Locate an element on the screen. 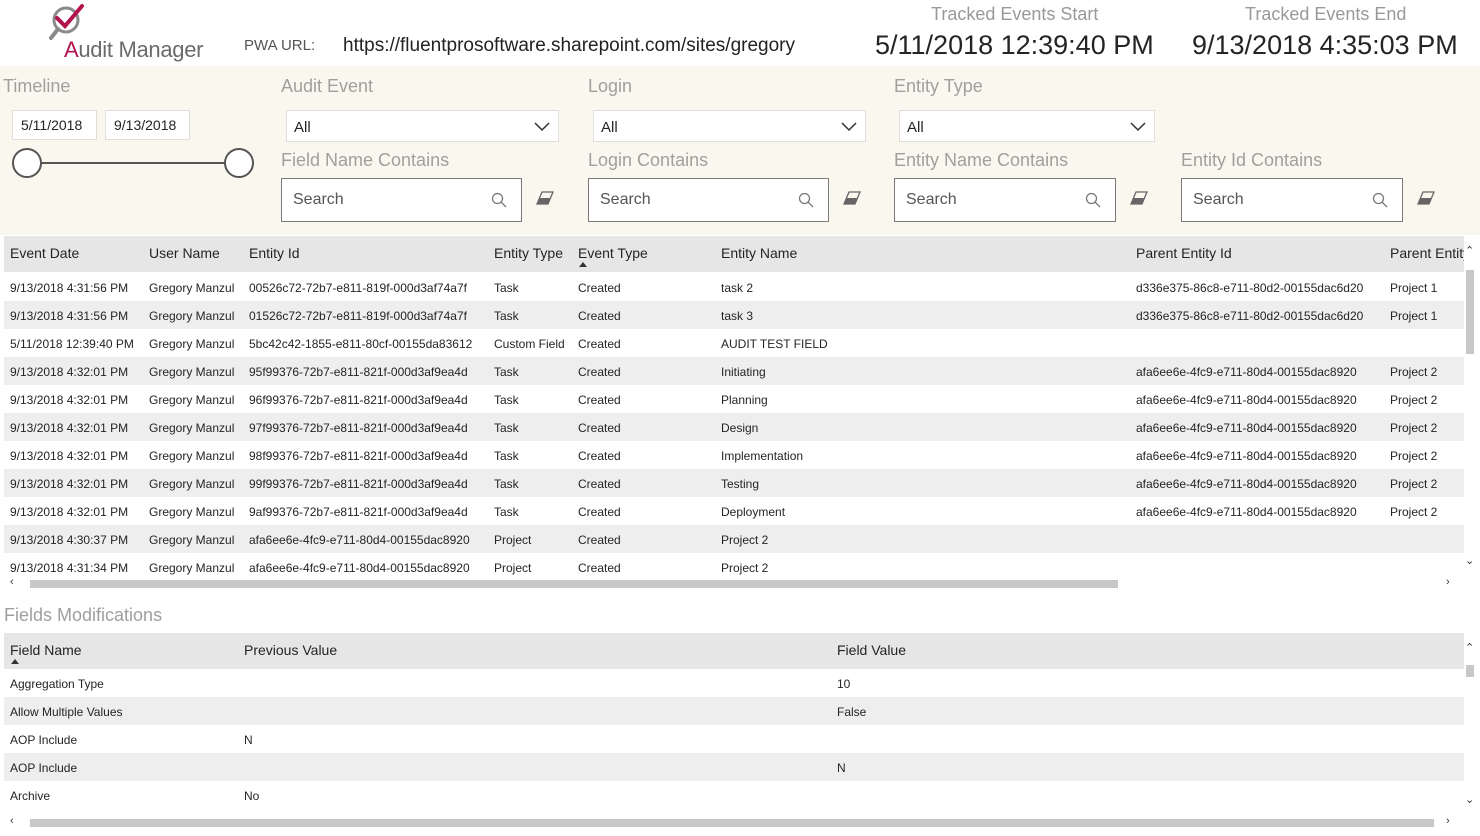 The image size is (1480, 836). events-horizontal-scroll-thumb is located at coordinates (574, 584).